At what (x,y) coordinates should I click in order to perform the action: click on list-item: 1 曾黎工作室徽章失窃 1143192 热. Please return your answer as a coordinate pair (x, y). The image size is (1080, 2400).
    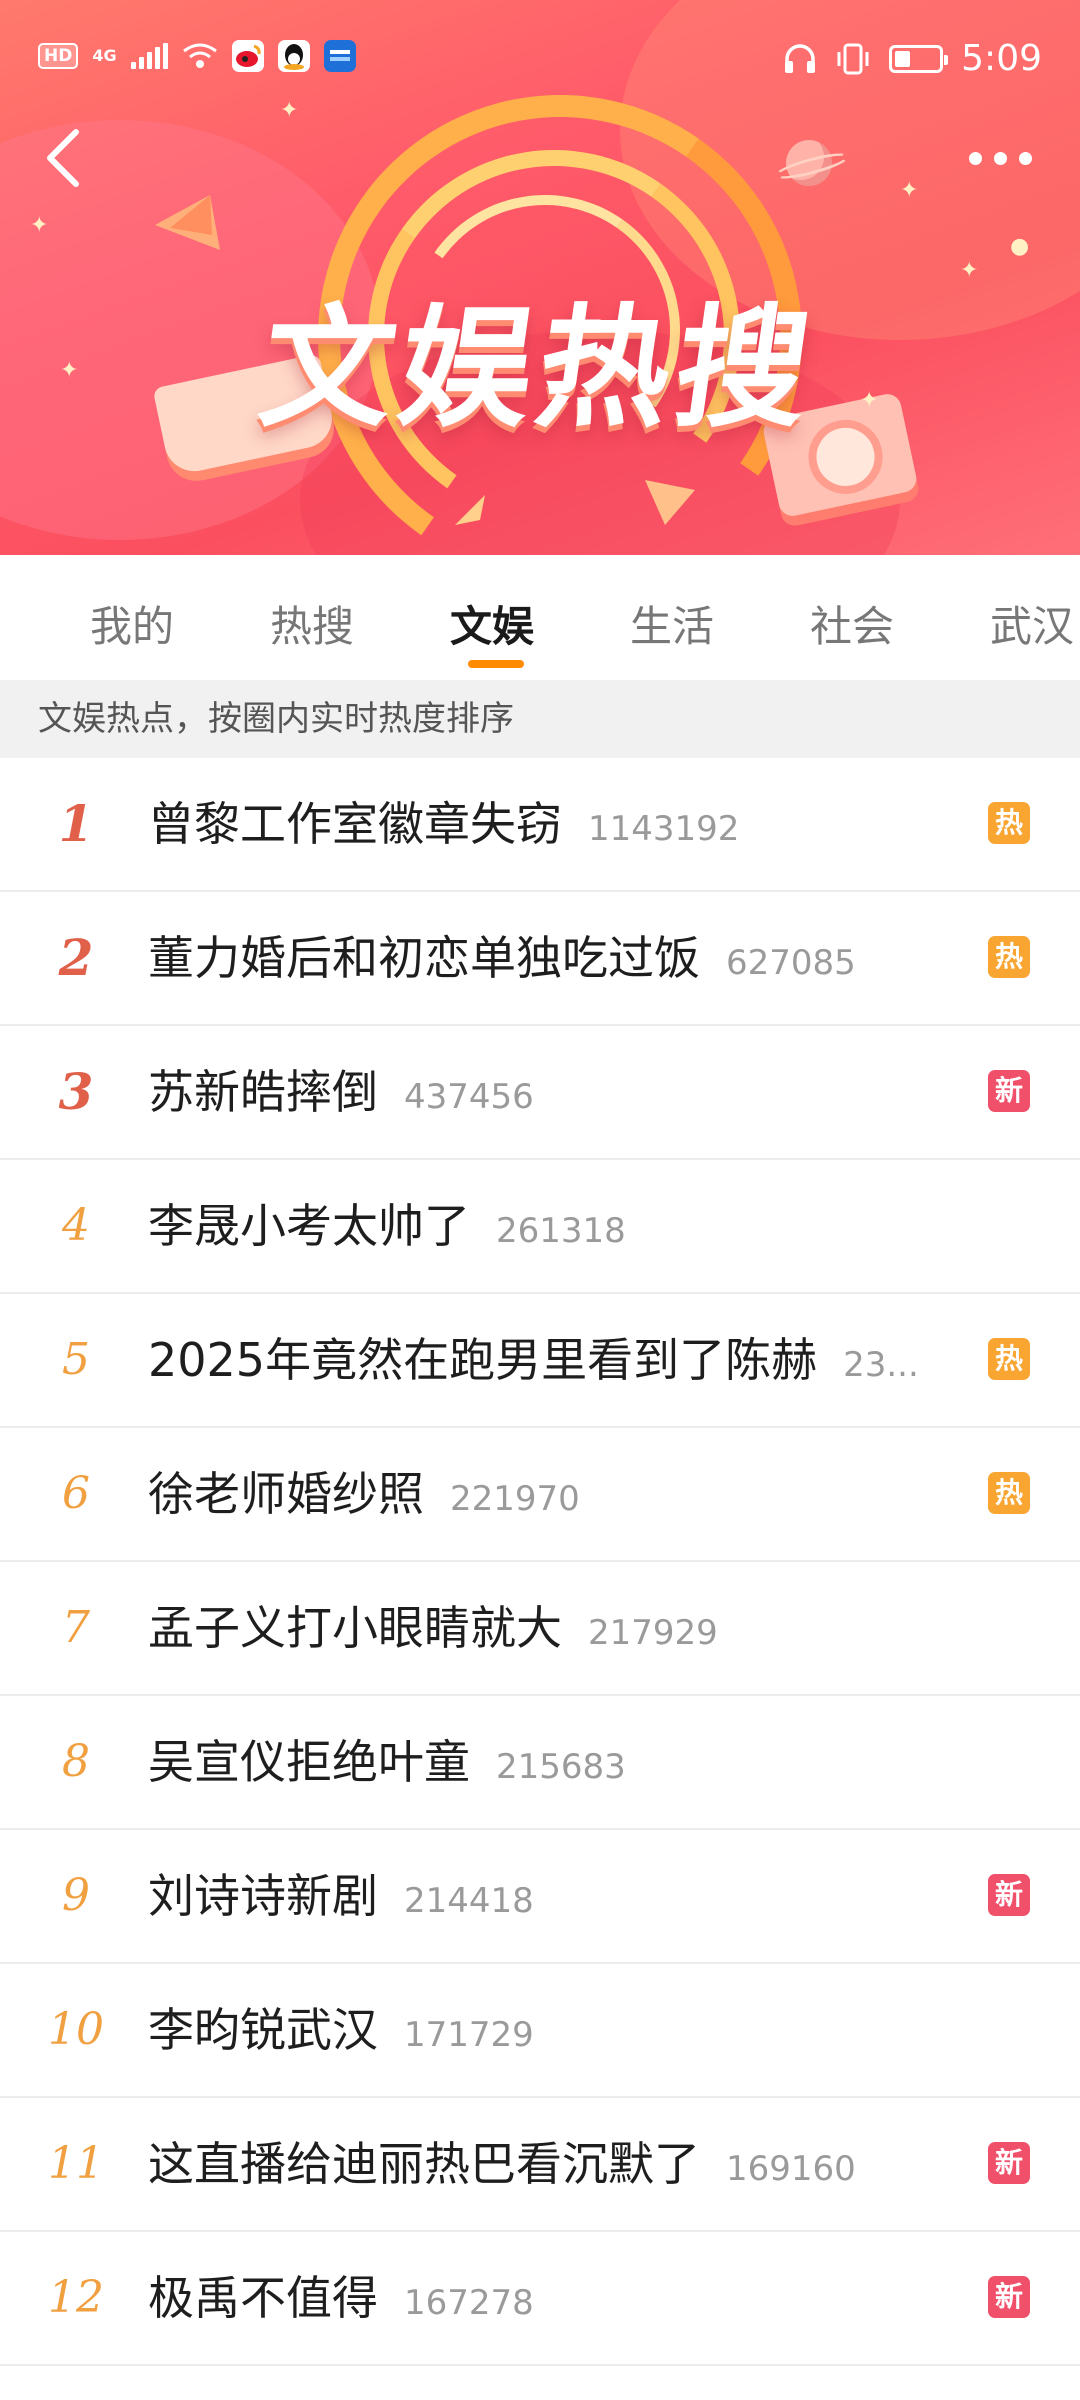
    Looking at the image, I should click on (540, 825).